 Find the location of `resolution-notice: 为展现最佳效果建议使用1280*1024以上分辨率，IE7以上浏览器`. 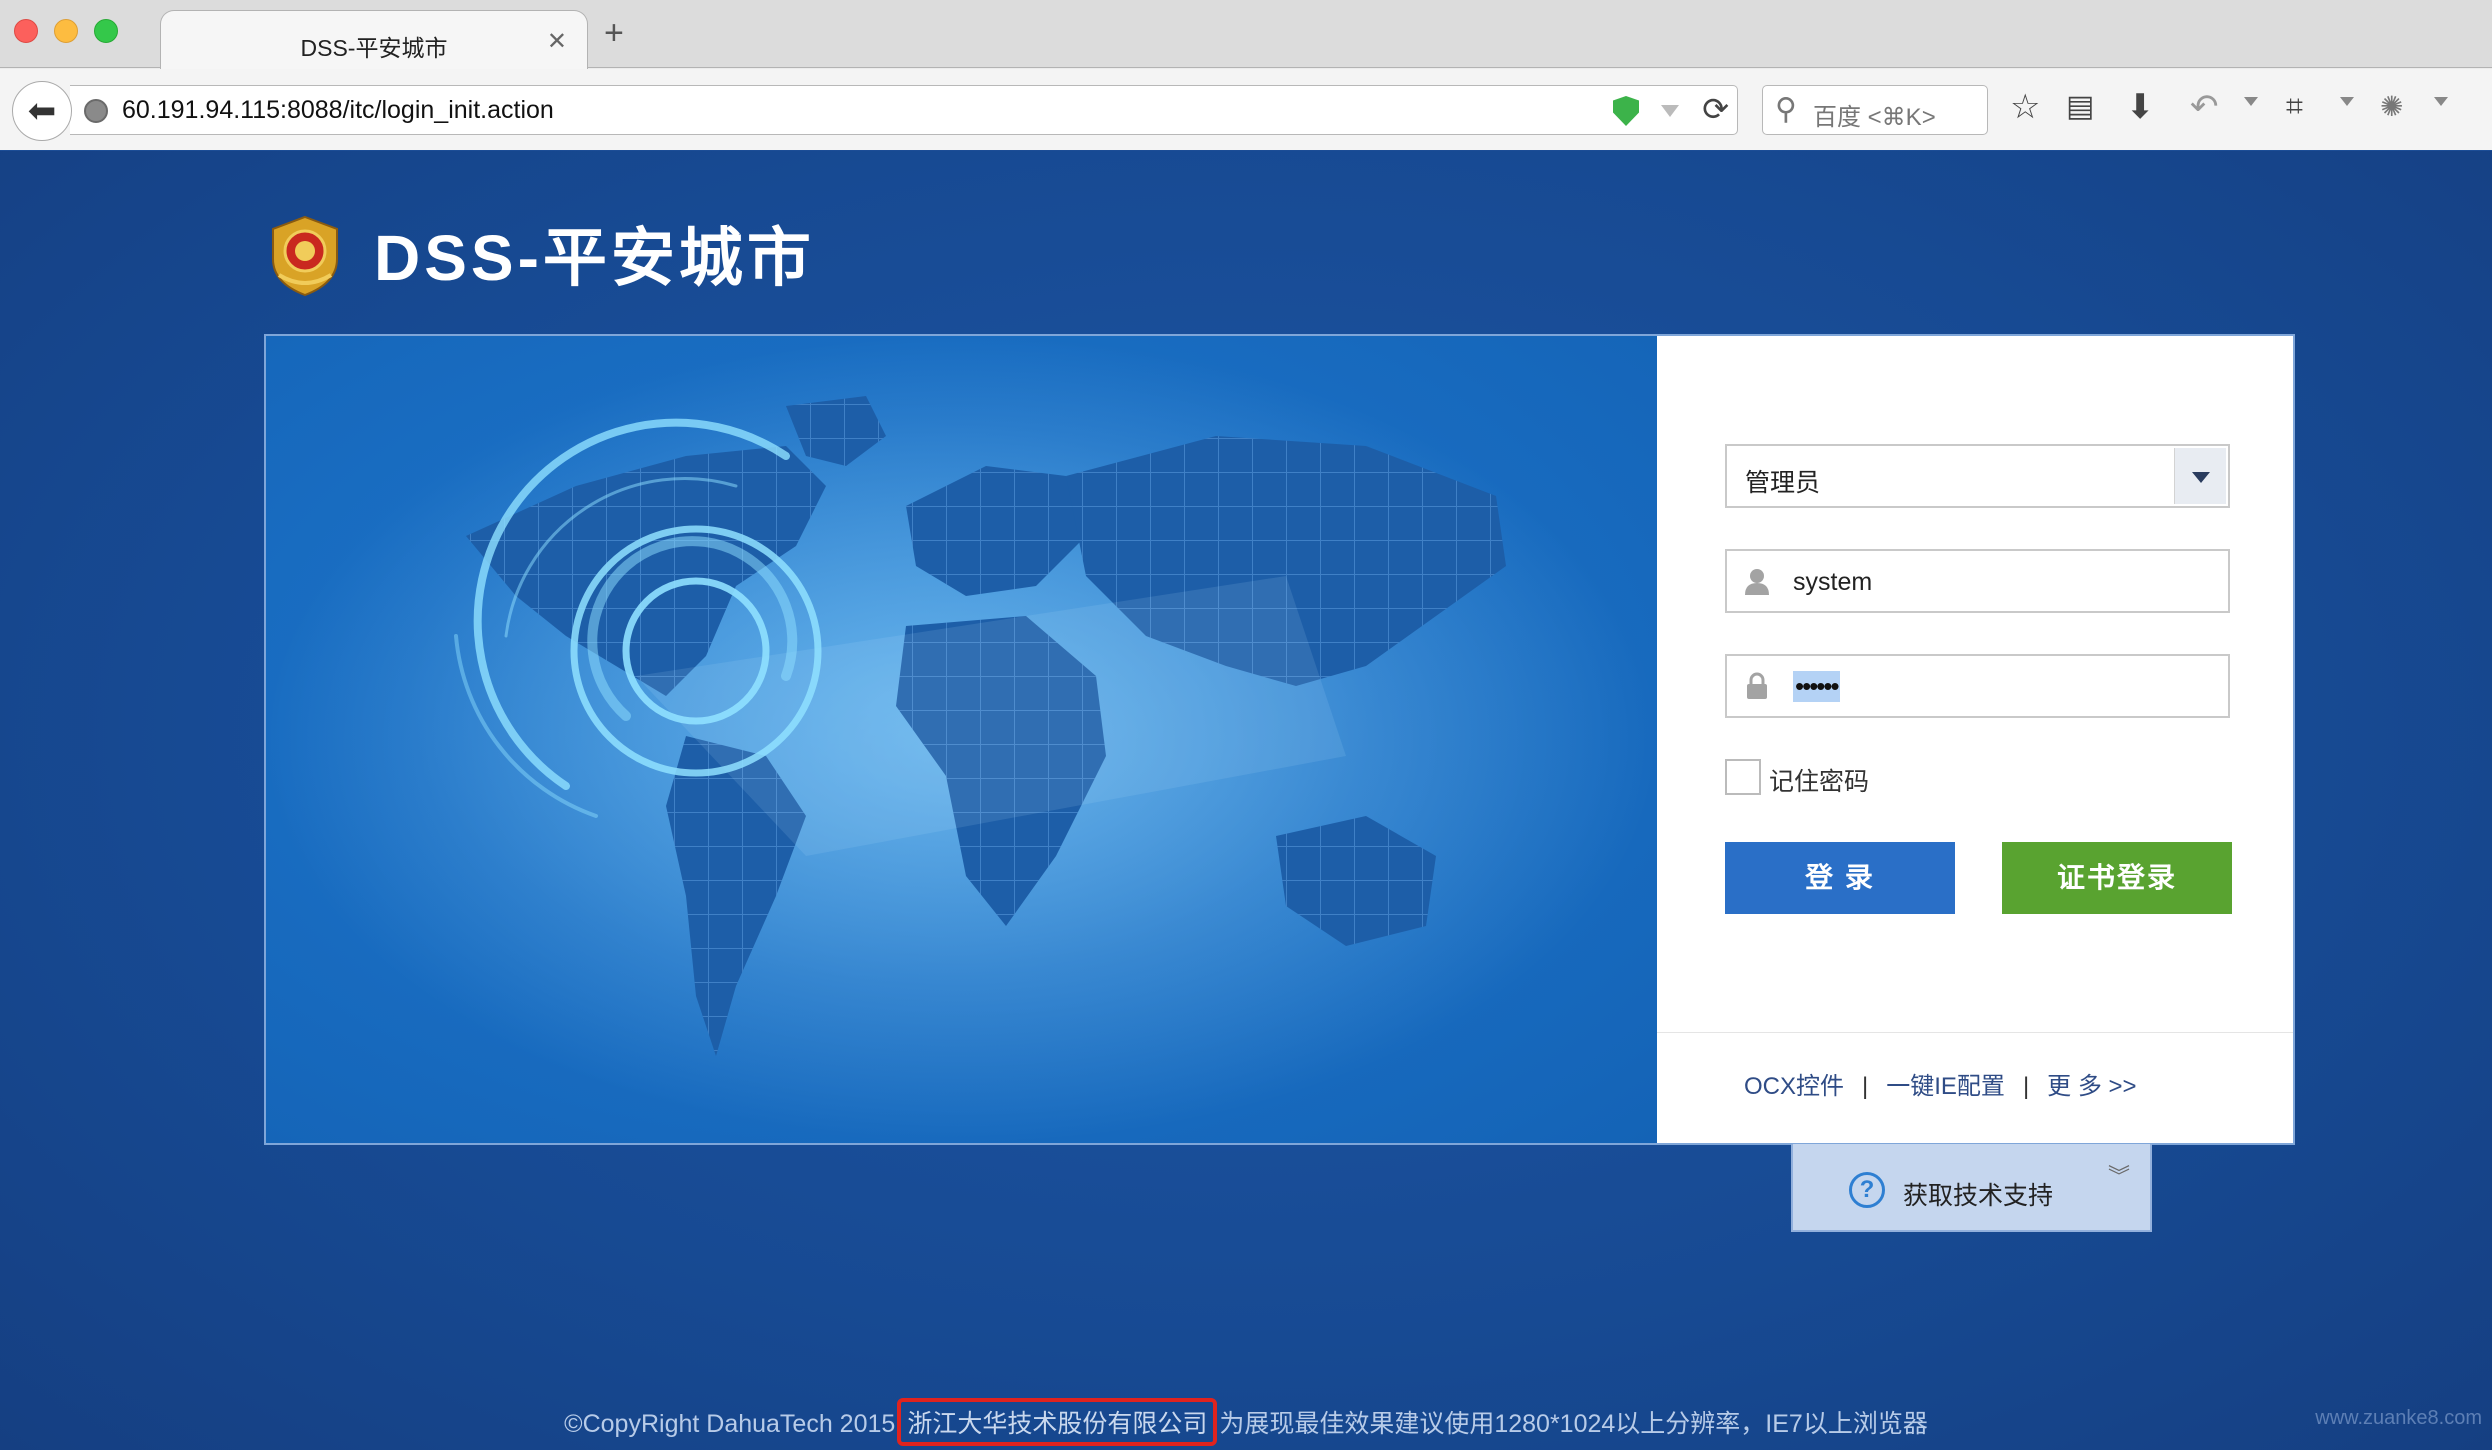

resolution-notice: 为展现最佳效果建议使用1280*1024以上分辨率，IE7以上浏览器 is located at coordinates (1573, 1424).